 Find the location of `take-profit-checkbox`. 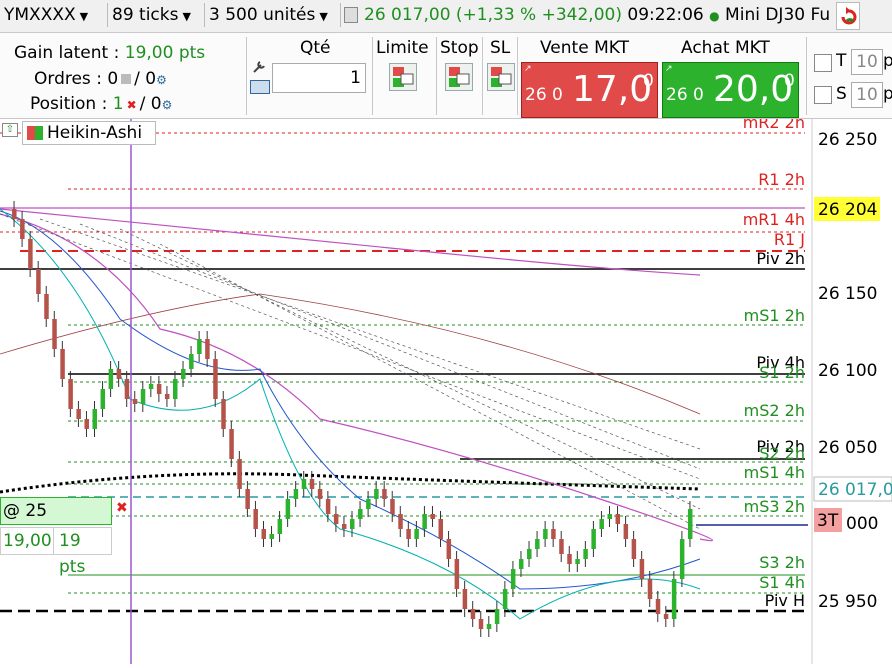

take-profit-checkbox is located at coordinates (823, 63).